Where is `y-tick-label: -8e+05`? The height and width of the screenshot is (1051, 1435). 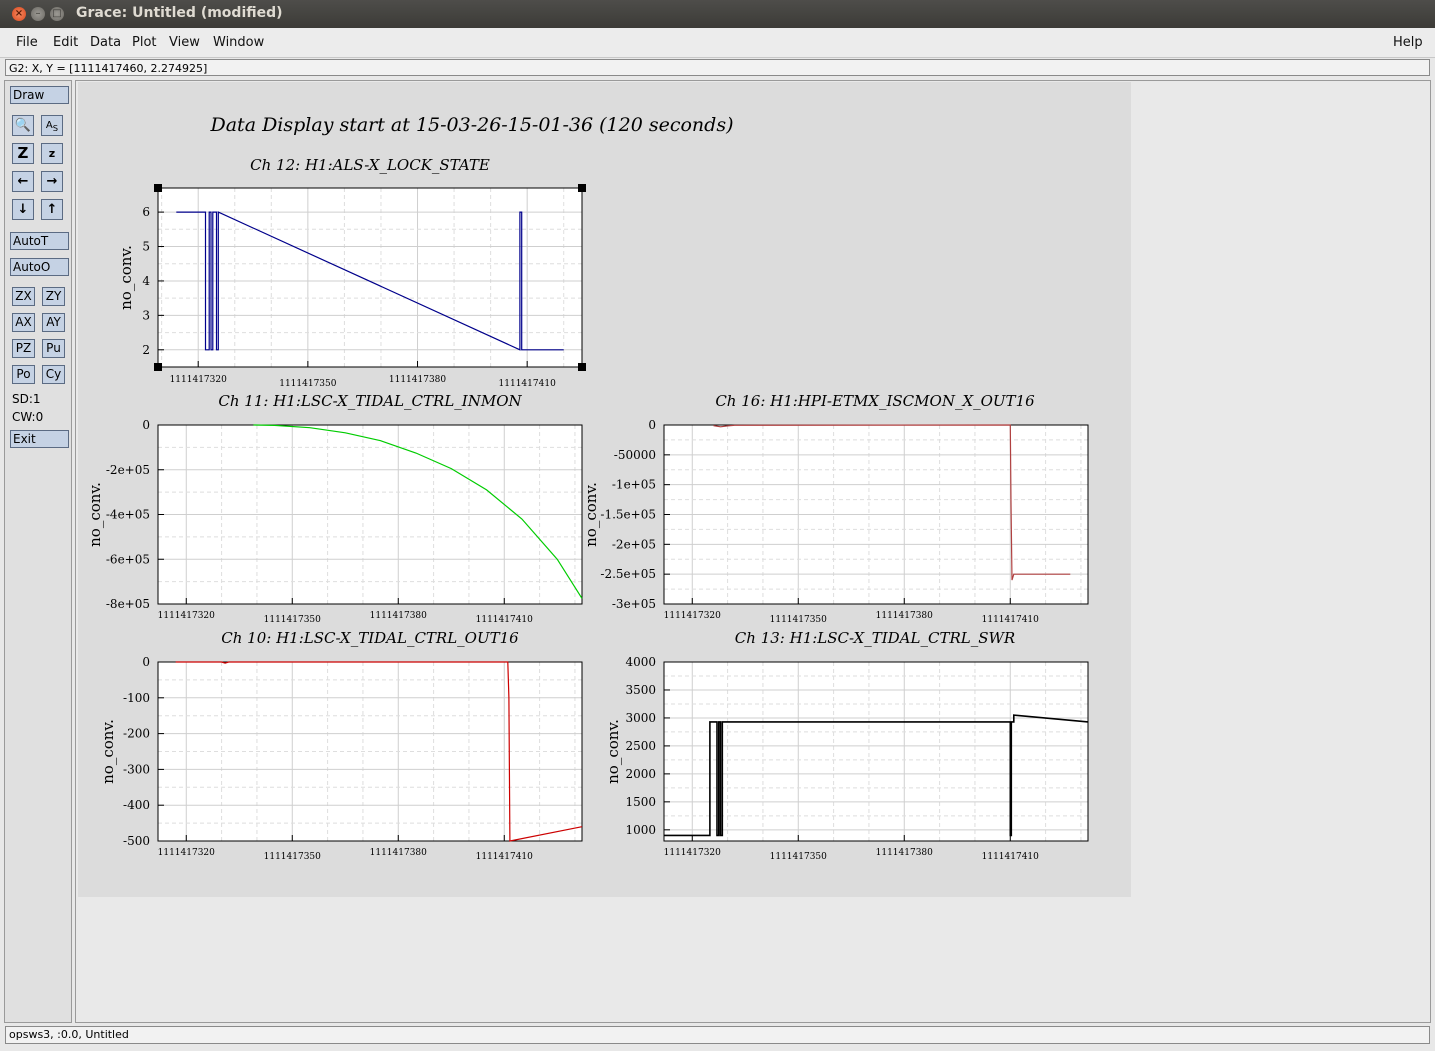
y-tick-label: -8e+05 is located at coordinates (128, 604).